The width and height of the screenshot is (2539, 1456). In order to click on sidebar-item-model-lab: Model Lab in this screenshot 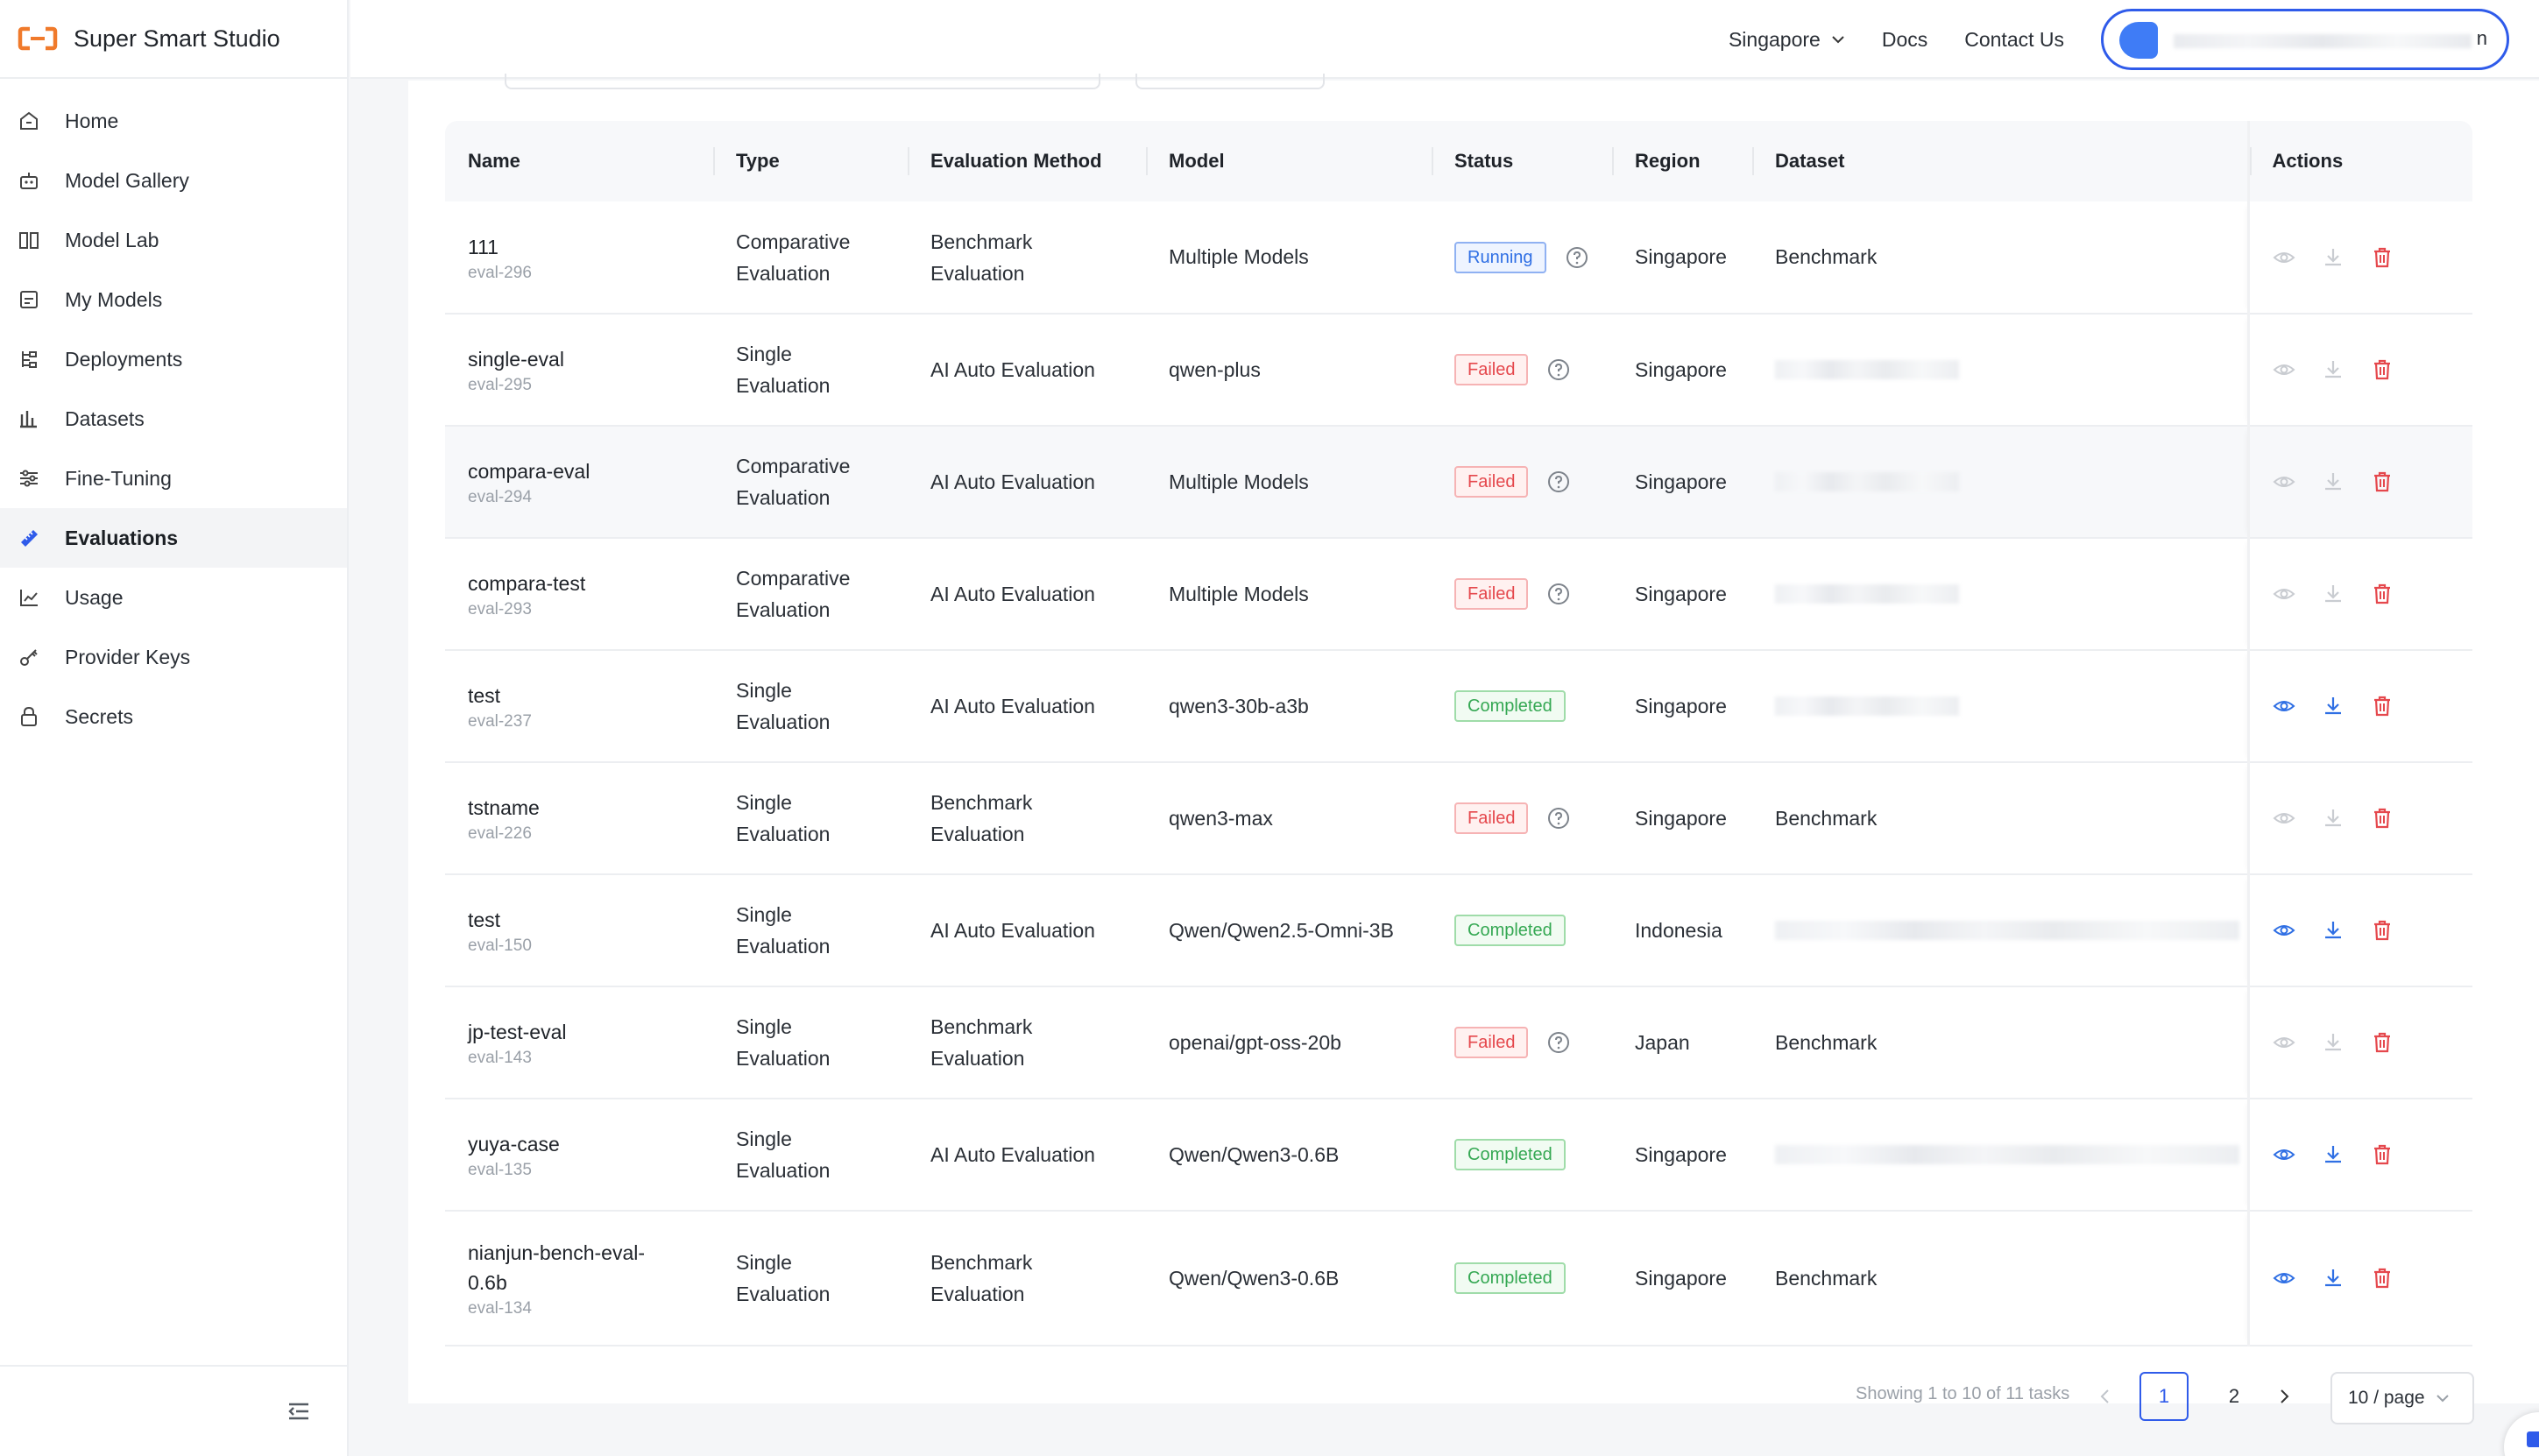, I will do `click(173, 240)`.